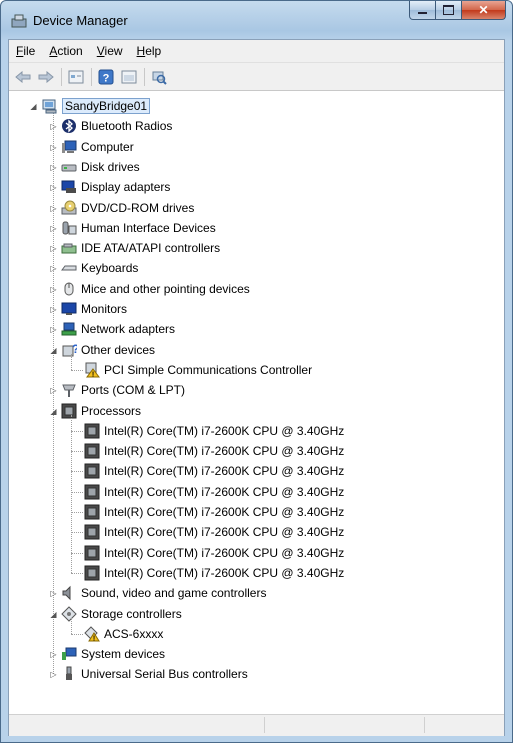  I want to click on tree-root-computer: SandyBridge01, so click(96, 106).